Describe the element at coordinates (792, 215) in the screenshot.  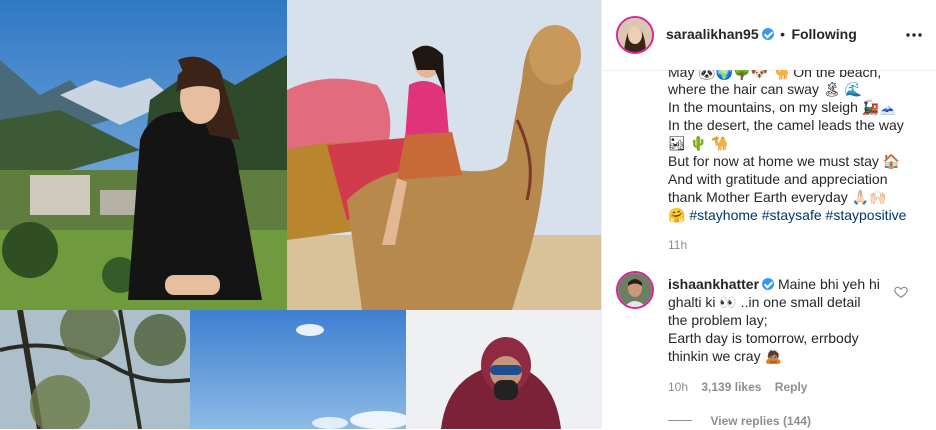
I see `hashtag-link: #staysafe` at that location.